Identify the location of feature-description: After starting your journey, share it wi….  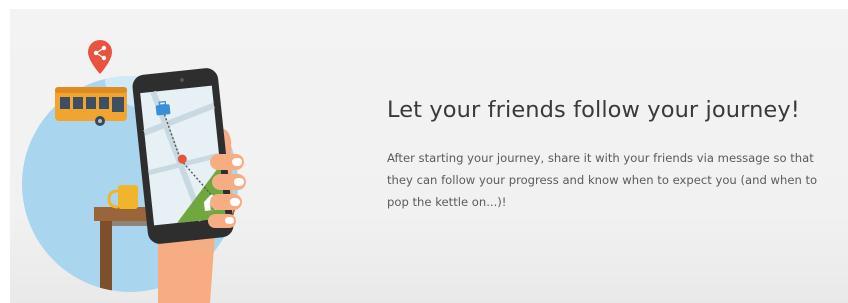
(602, 180).